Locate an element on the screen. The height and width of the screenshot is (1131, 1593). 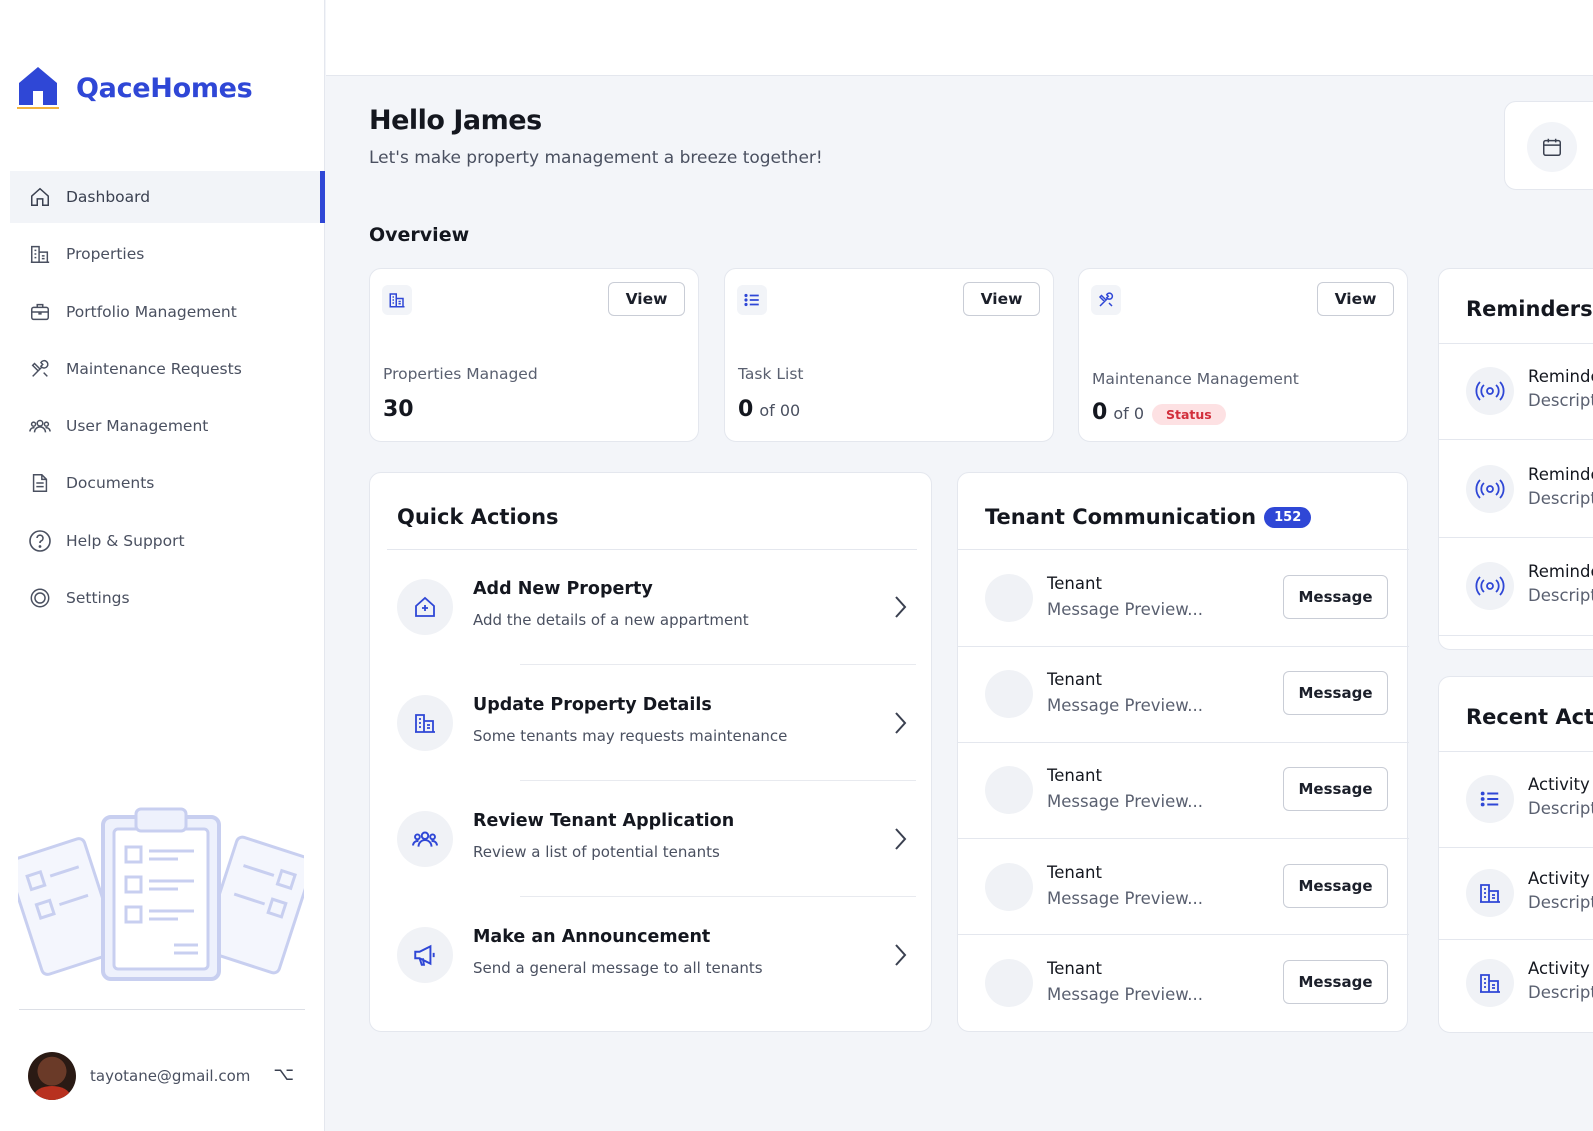
sidebar-item-user-management: User Management is located at coordinates (167, 426).